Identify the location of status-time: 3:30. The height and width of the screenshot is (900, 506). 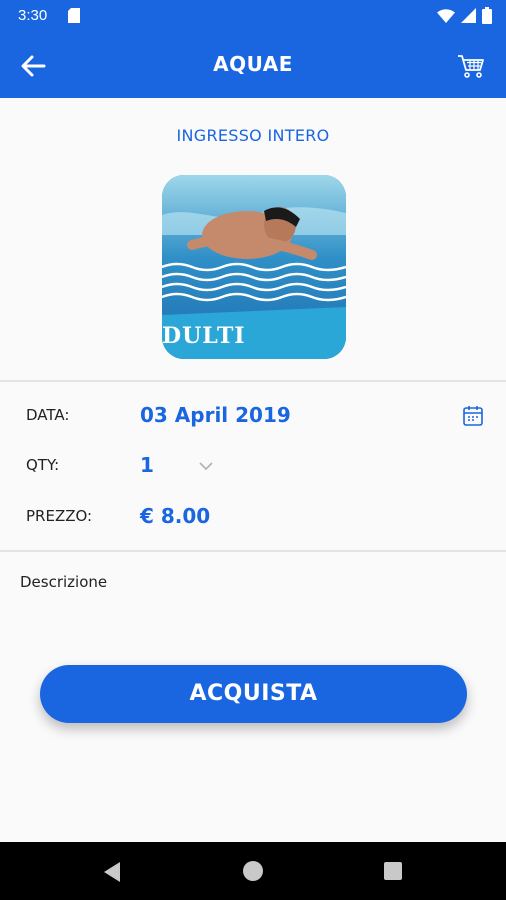
(33, 15).